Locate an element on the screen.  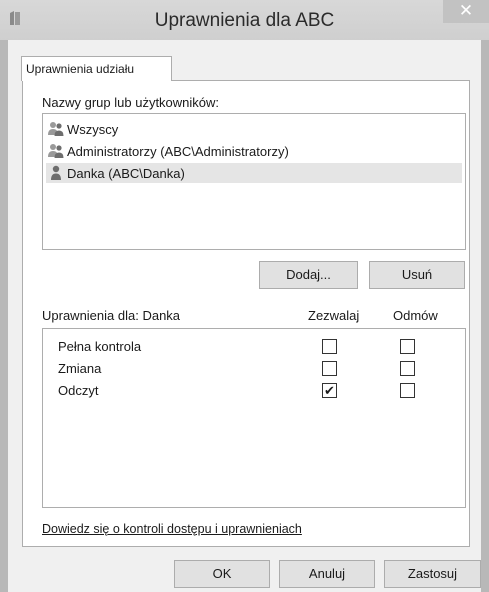
title-bar: Uprawnienia dla ABC ✕ is located at coordinates (244, 20).